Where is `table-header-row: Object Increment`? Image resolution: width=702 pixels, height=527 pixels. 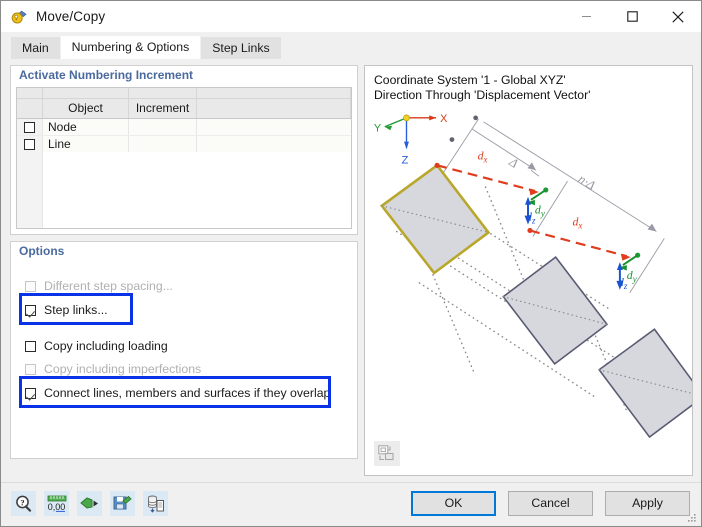 table-header-row: Object Increment is located at coordinates (184, 109).